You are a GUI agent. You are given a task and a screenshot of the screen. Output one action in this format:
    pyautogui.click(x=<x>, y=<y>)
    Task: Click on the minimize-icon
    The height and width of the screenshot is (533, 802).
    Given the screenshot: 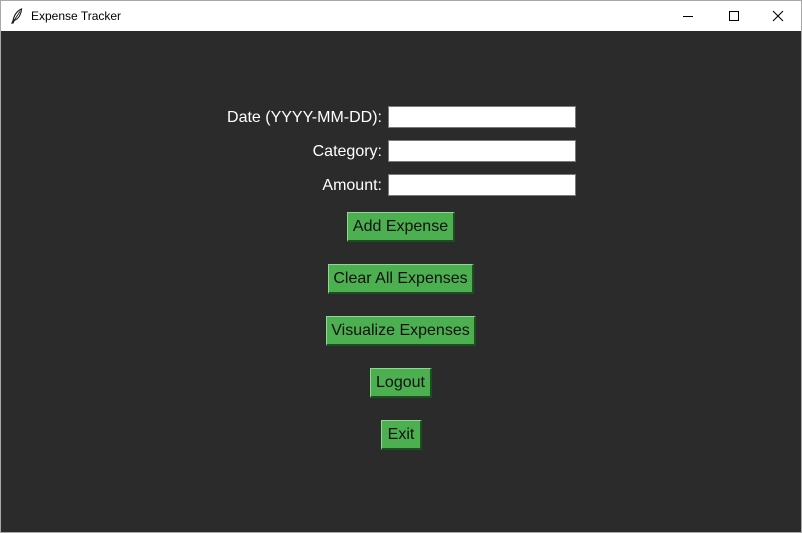 What is the action you would take?
    pyautogui.click(x=688, y=16)
    